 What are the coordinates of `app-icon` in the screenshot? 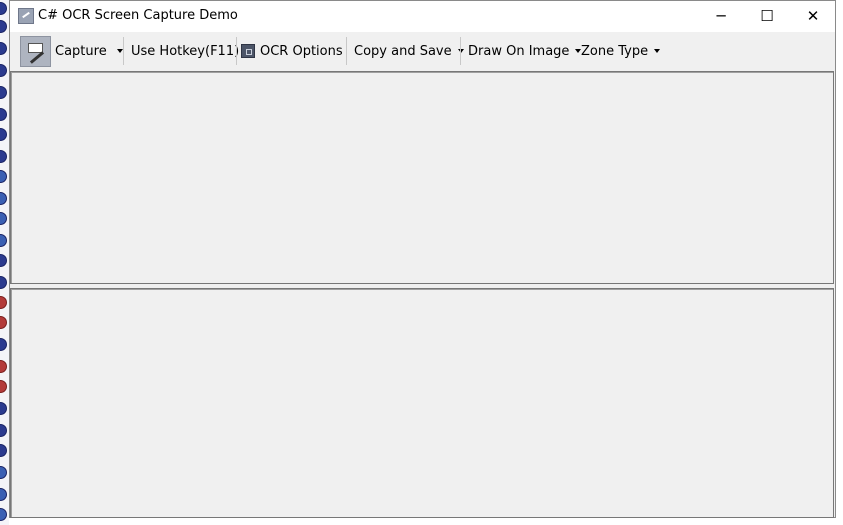 It's located at (26, 16).